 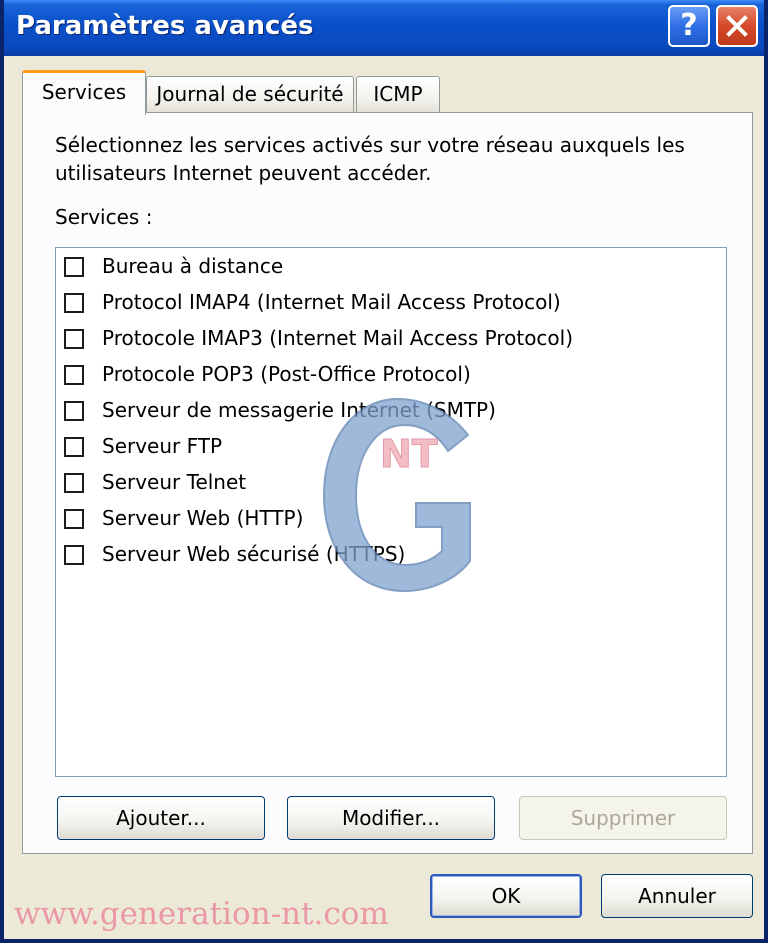 I want to click on tab-label: Journal de sécurité, so click(x=250, y=94).